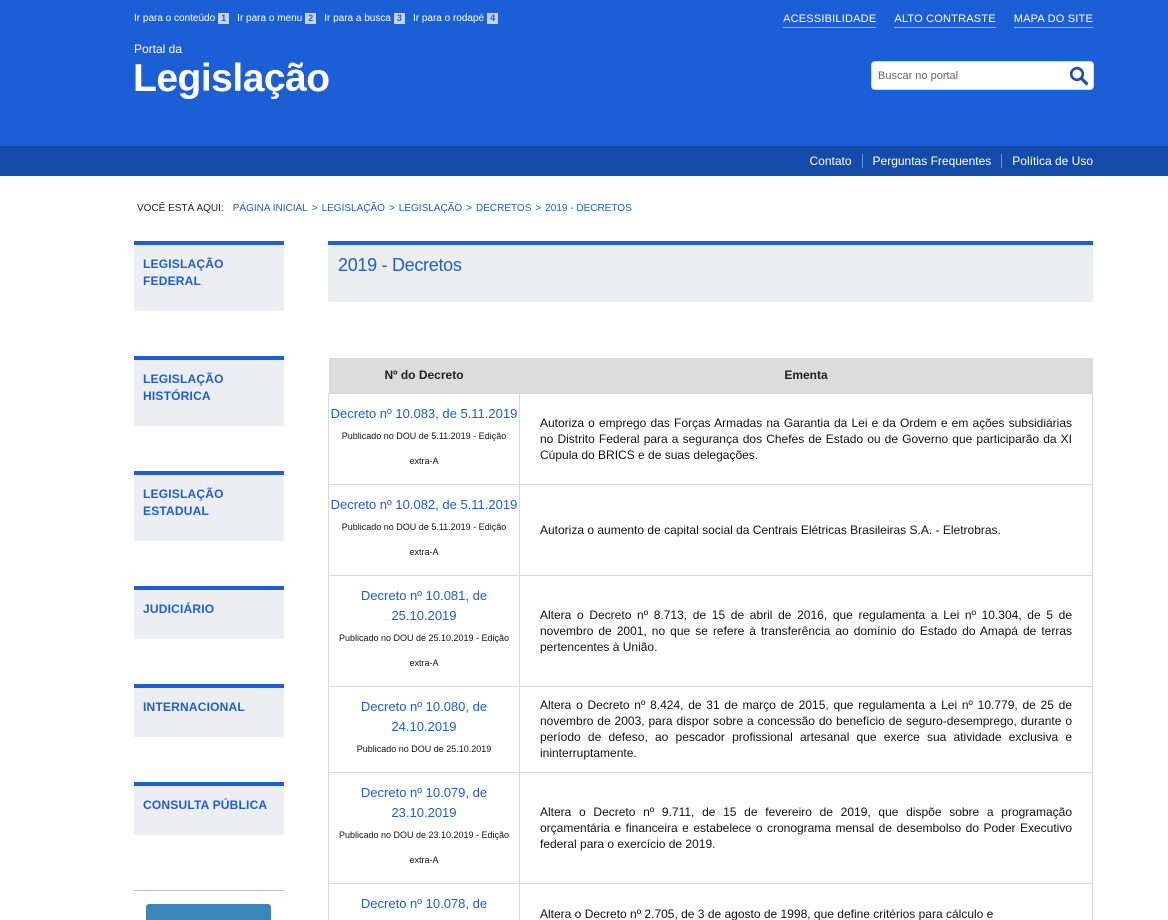 The height and width of the screenshot is (920, 1168). I want to click on decree-link-line: 23.10.2019, so click(424, 812).